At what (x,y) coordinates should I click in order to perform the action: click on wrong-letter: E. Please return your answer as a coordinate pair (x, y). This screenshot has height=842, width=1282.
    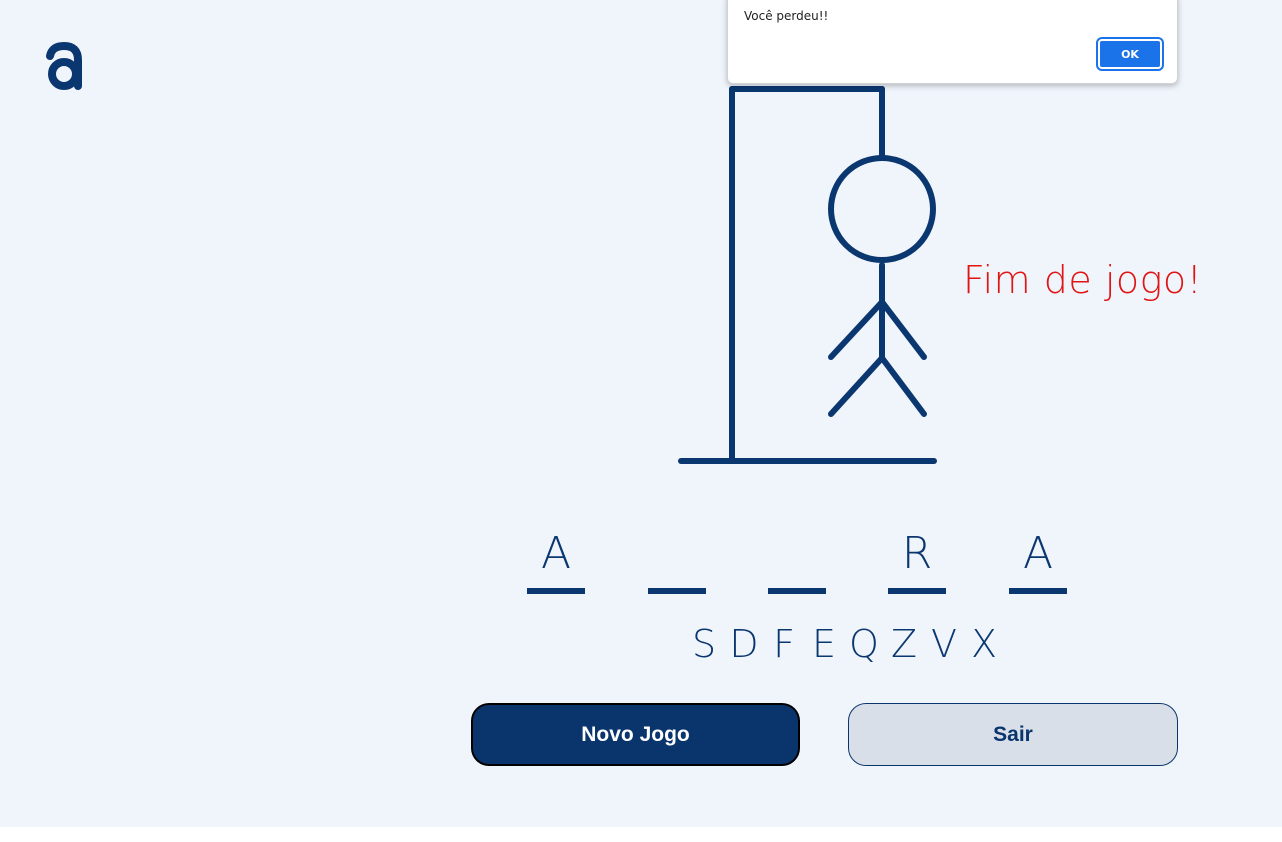
    Looking at the image, I should click on (823, 644).